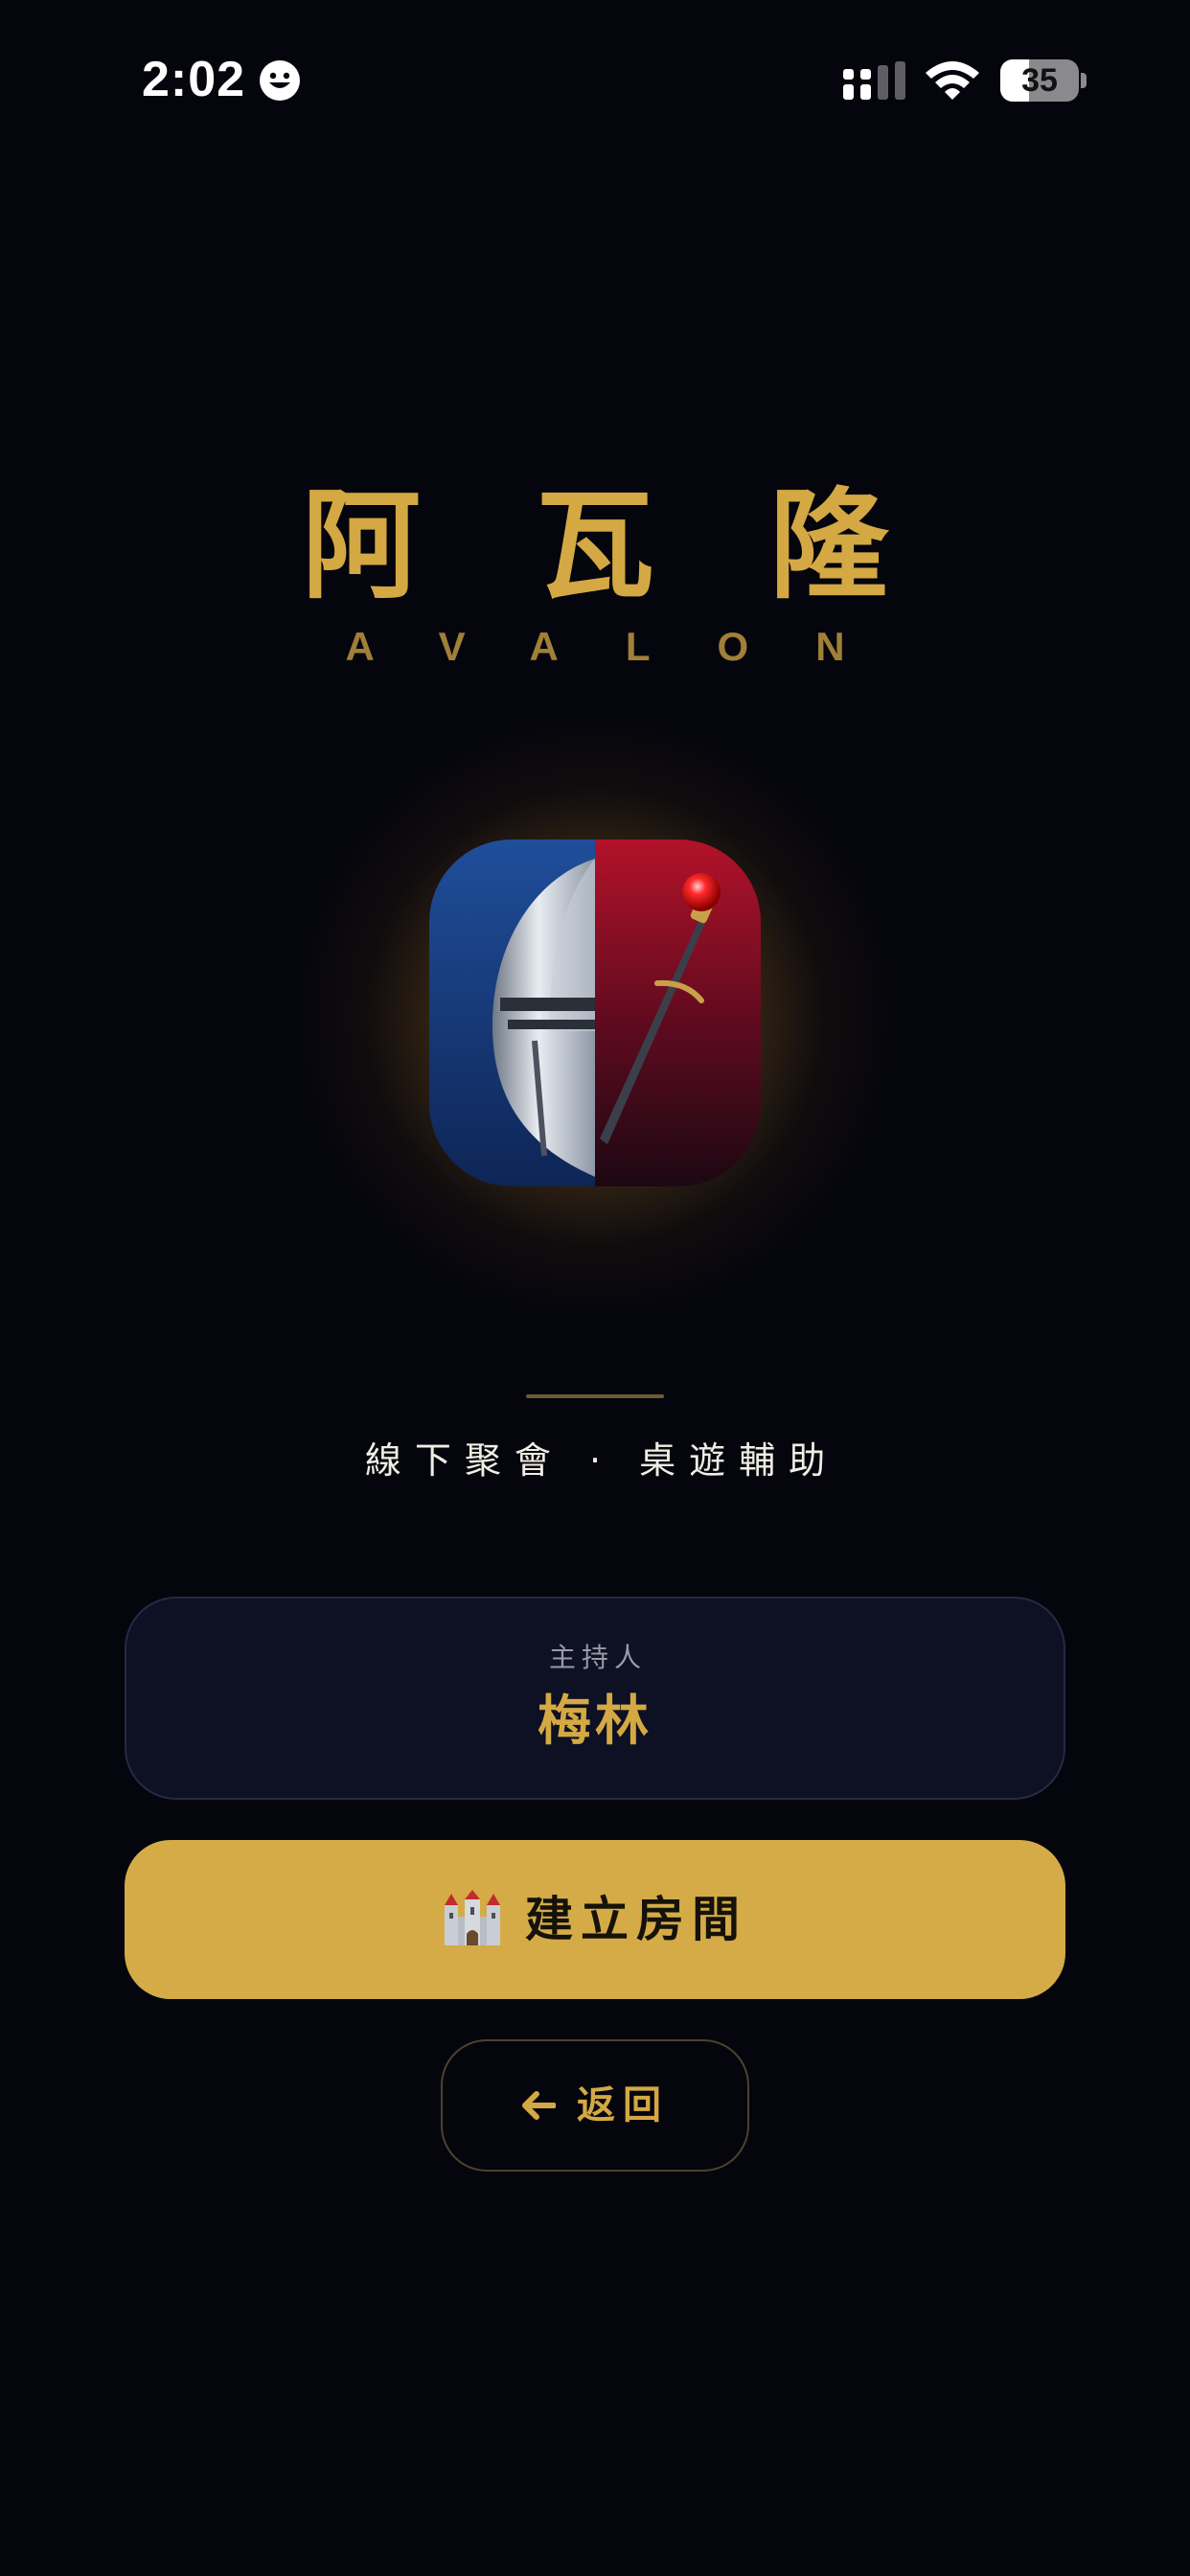  Describe the element at coordinates (874, 80) in the screenshot. I see `cellular-signal-icon` at that location.